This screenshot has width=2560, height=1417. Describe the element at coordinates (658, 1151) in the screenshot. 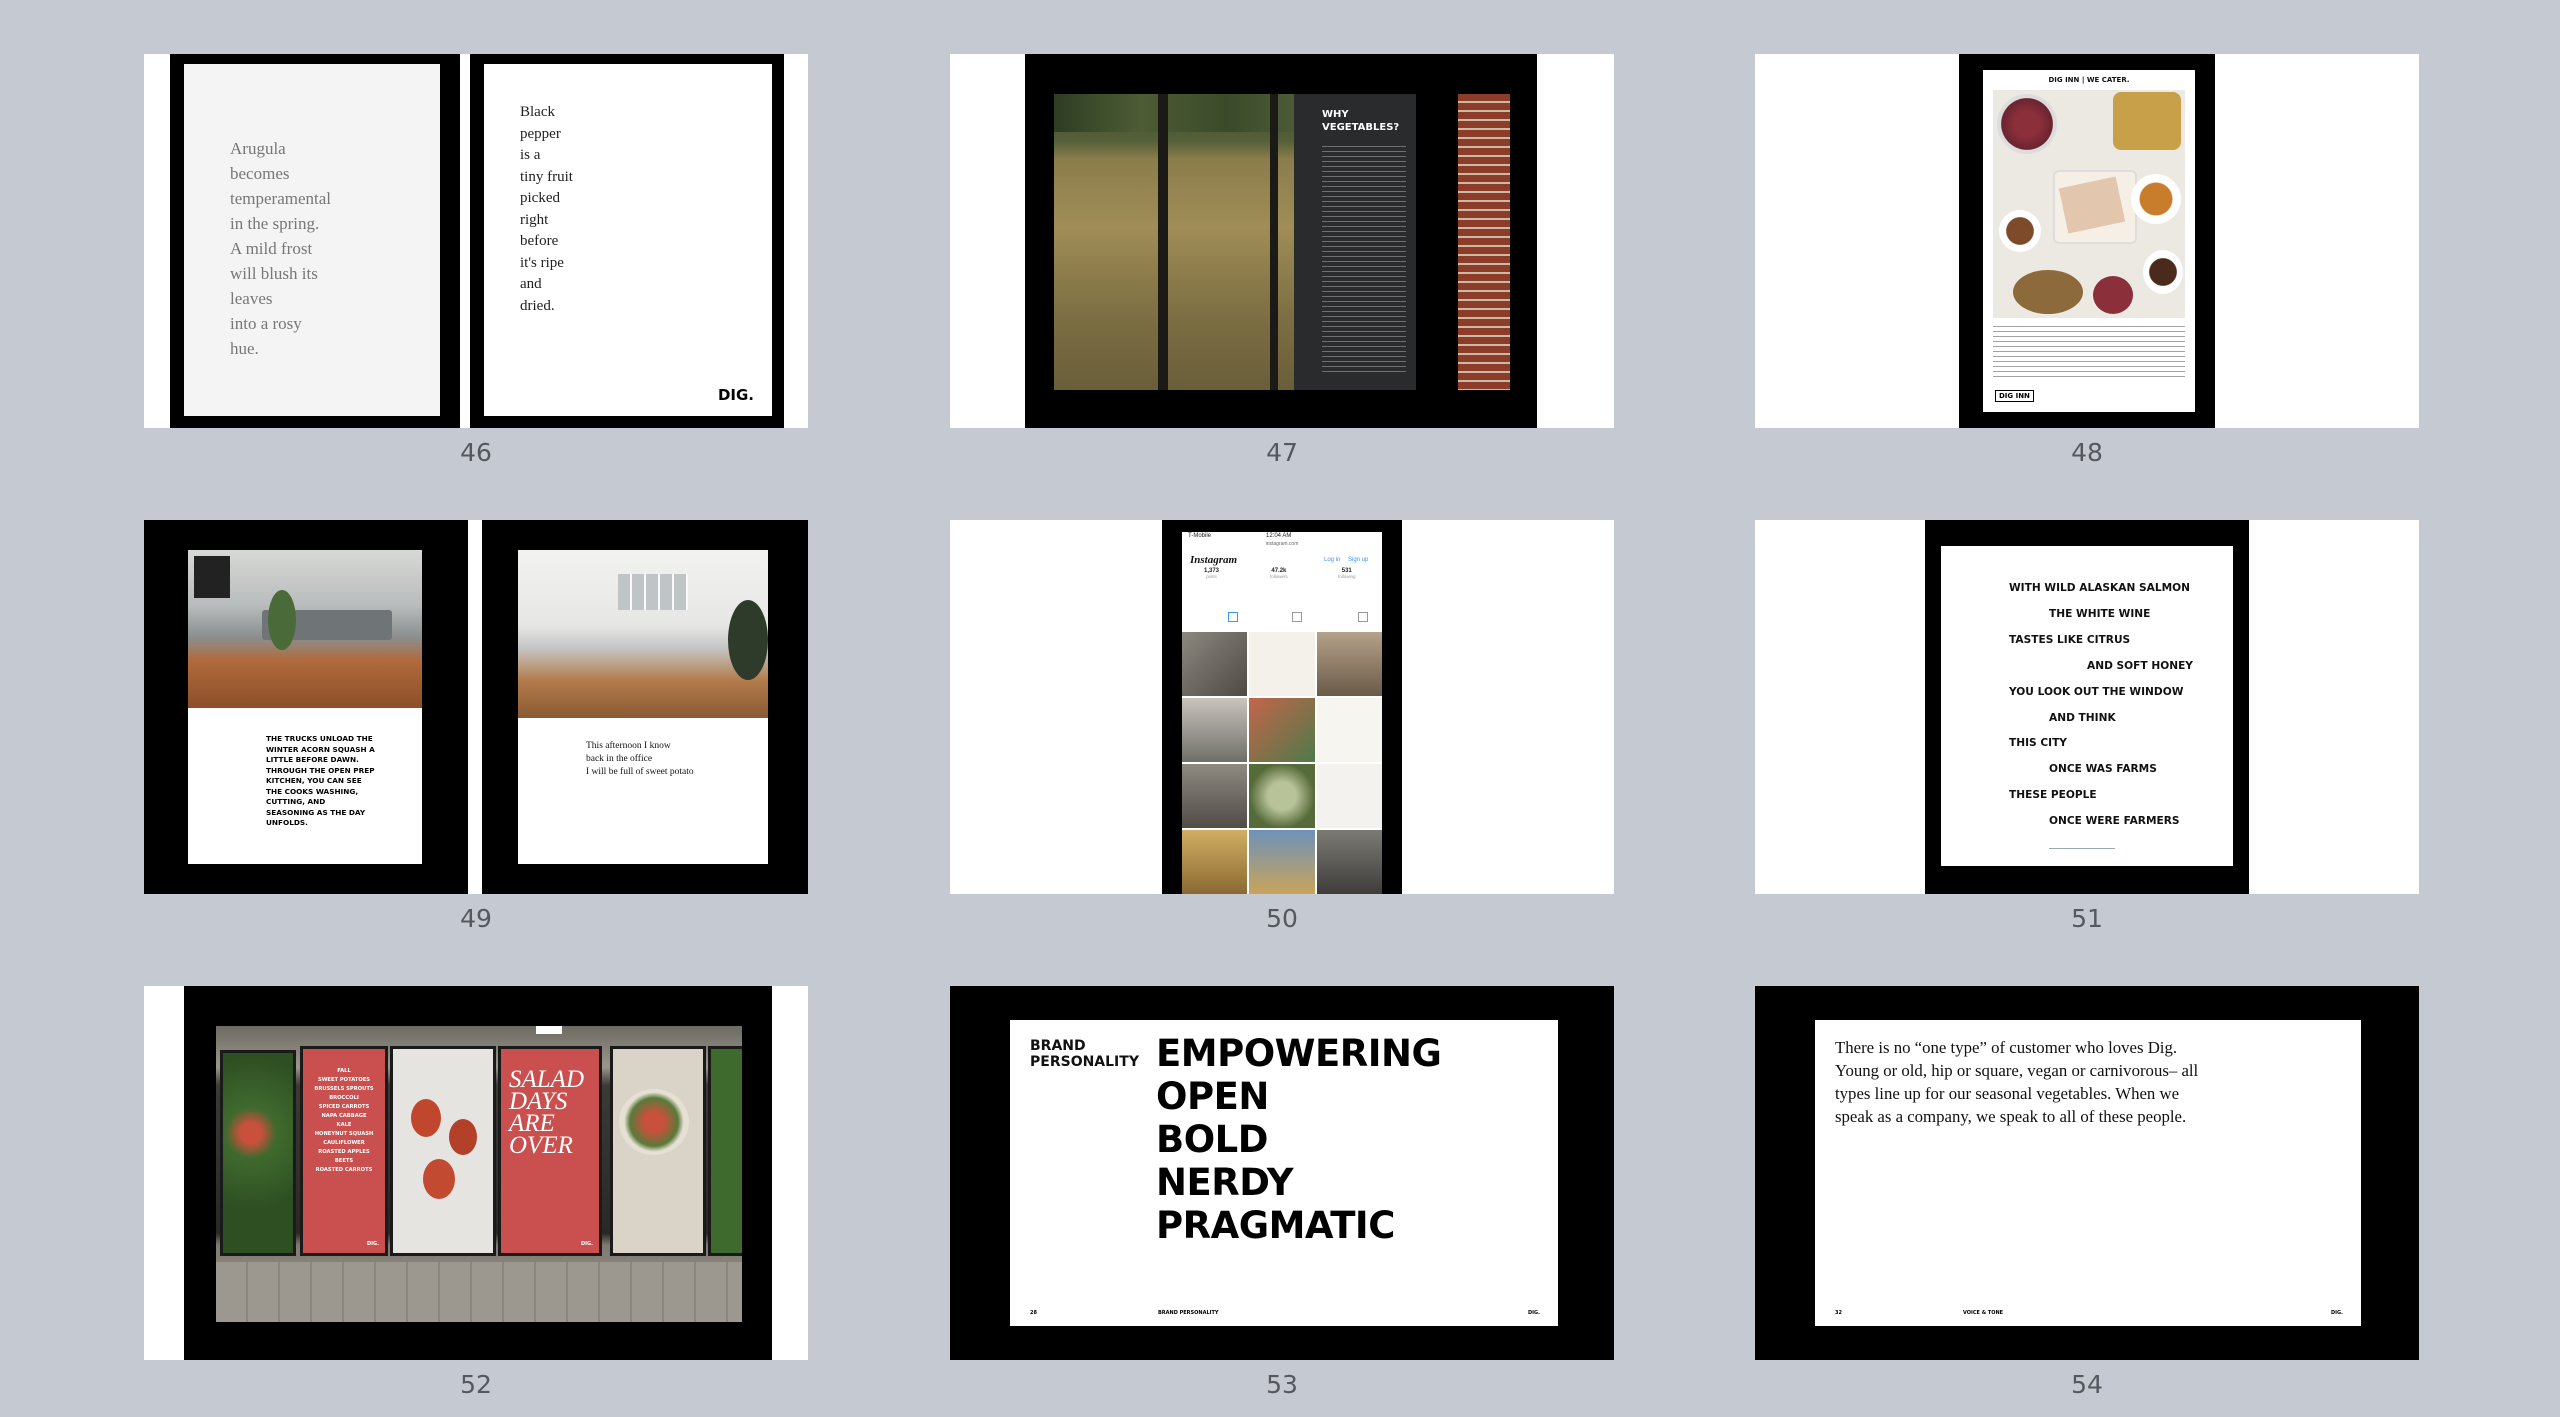

I see `bowl-poster` at that location.